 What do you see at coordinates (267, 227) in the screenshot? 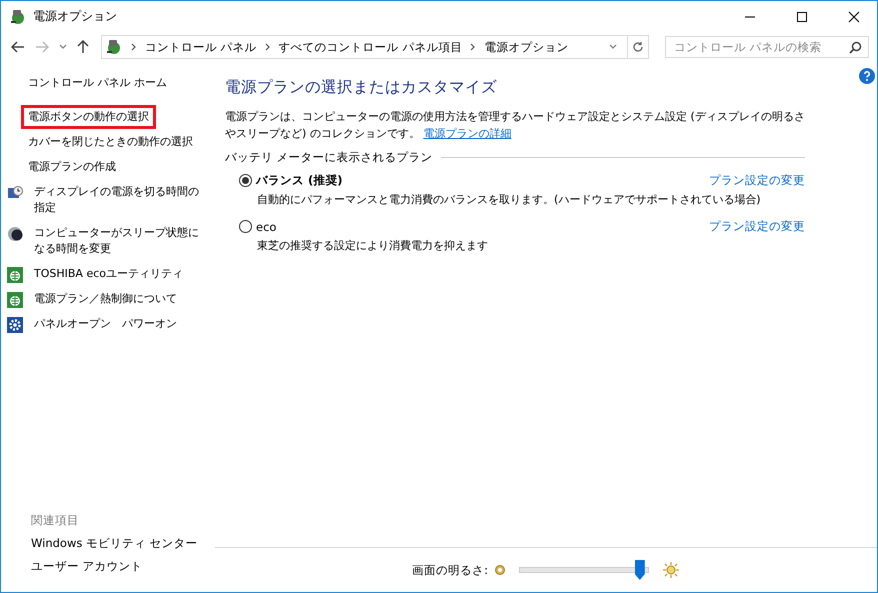
I see `plan-name: eco` at bounding box center [267, 227].